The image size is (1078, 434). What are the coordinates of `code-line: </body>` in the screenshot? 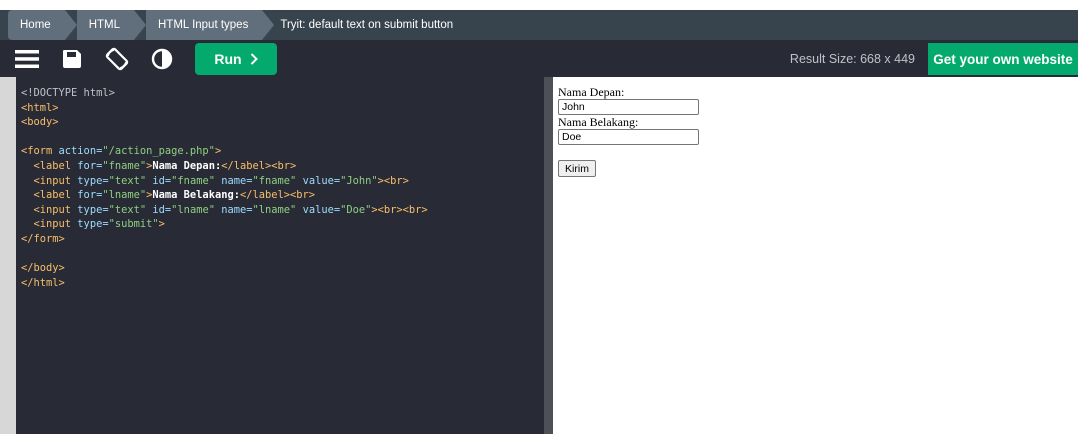 It's located at (282, 268).